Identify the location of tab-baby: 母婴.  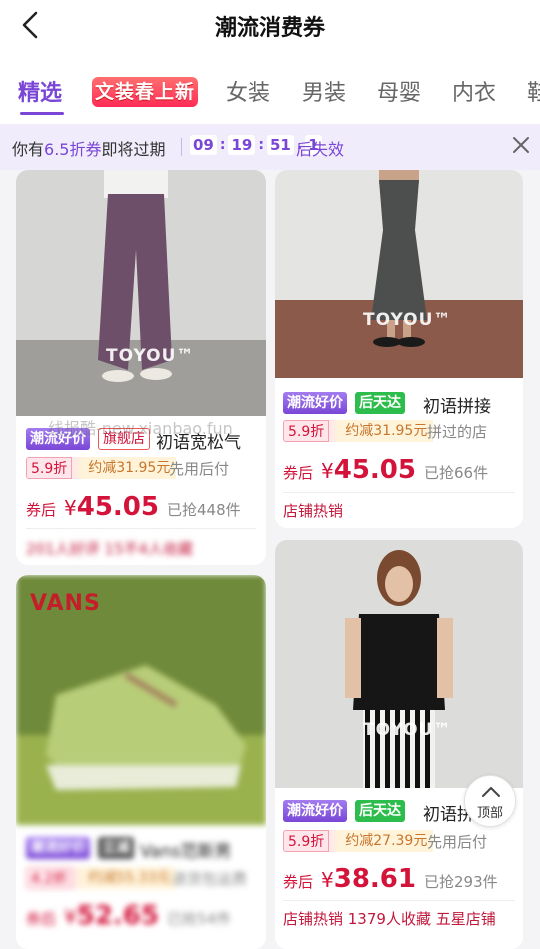
(399, 91).